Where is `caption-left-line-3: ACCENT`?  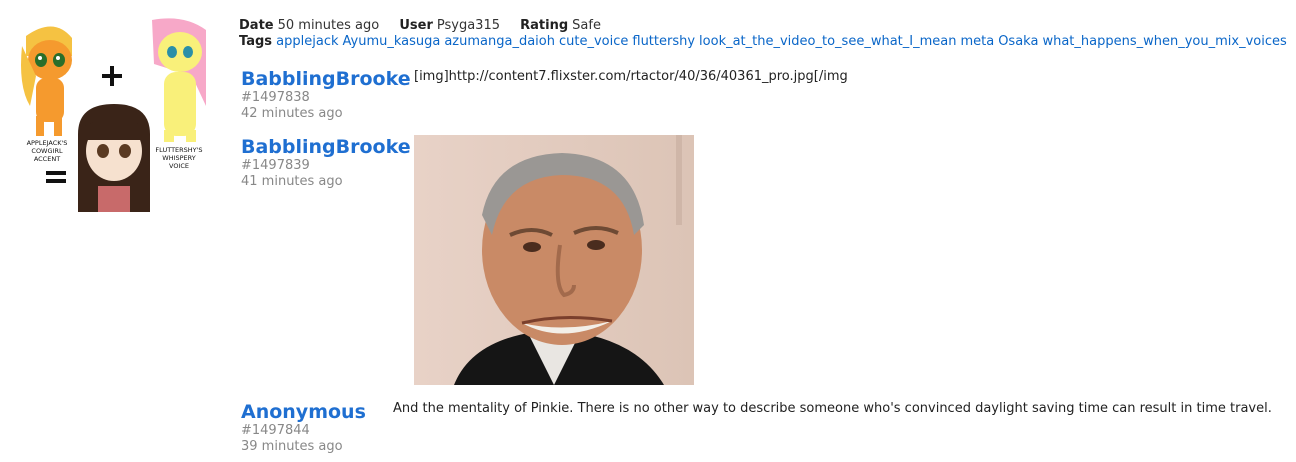
caption-left-line-3: ACCENT is located at coordinates (47, 159).